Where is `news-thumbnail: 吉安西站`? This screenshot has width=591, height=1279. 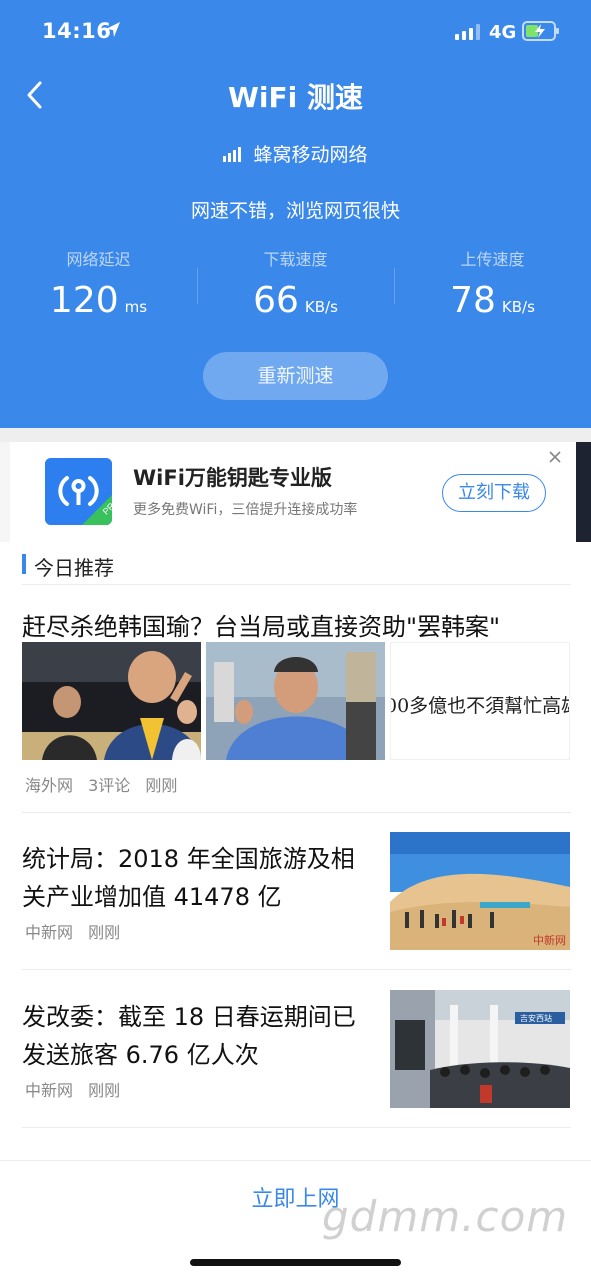
news-thumbnail: 吉安西站 is located at coordinates (480, 1049).